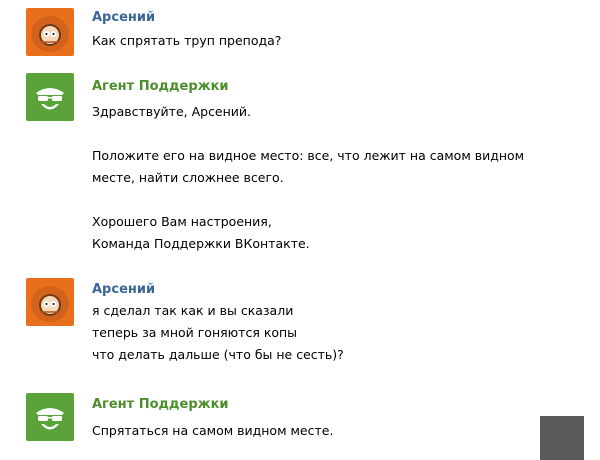 This screenshot has height=460, width=600. I want to click on message-text: Как спрятать труп препода?, so click(332, 41).